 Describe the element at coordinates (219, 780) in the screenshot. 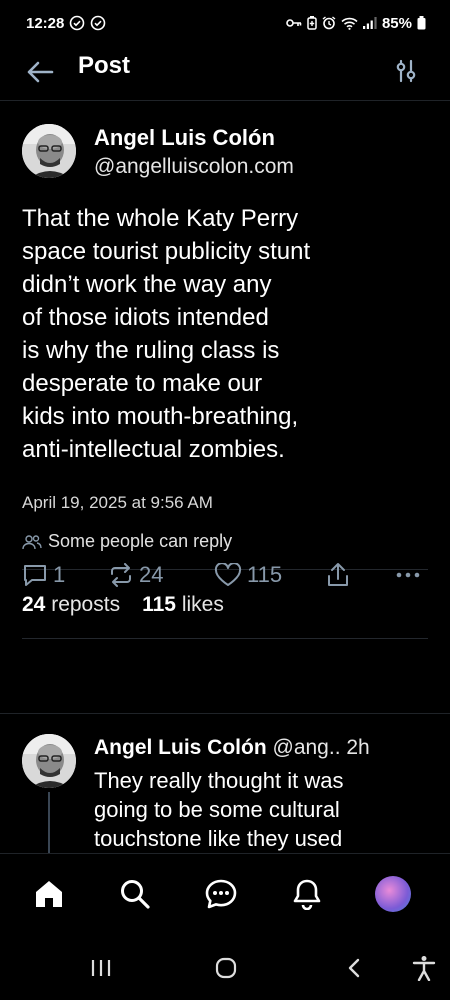

I see `reply-text-line: They really thought it was` at that location.